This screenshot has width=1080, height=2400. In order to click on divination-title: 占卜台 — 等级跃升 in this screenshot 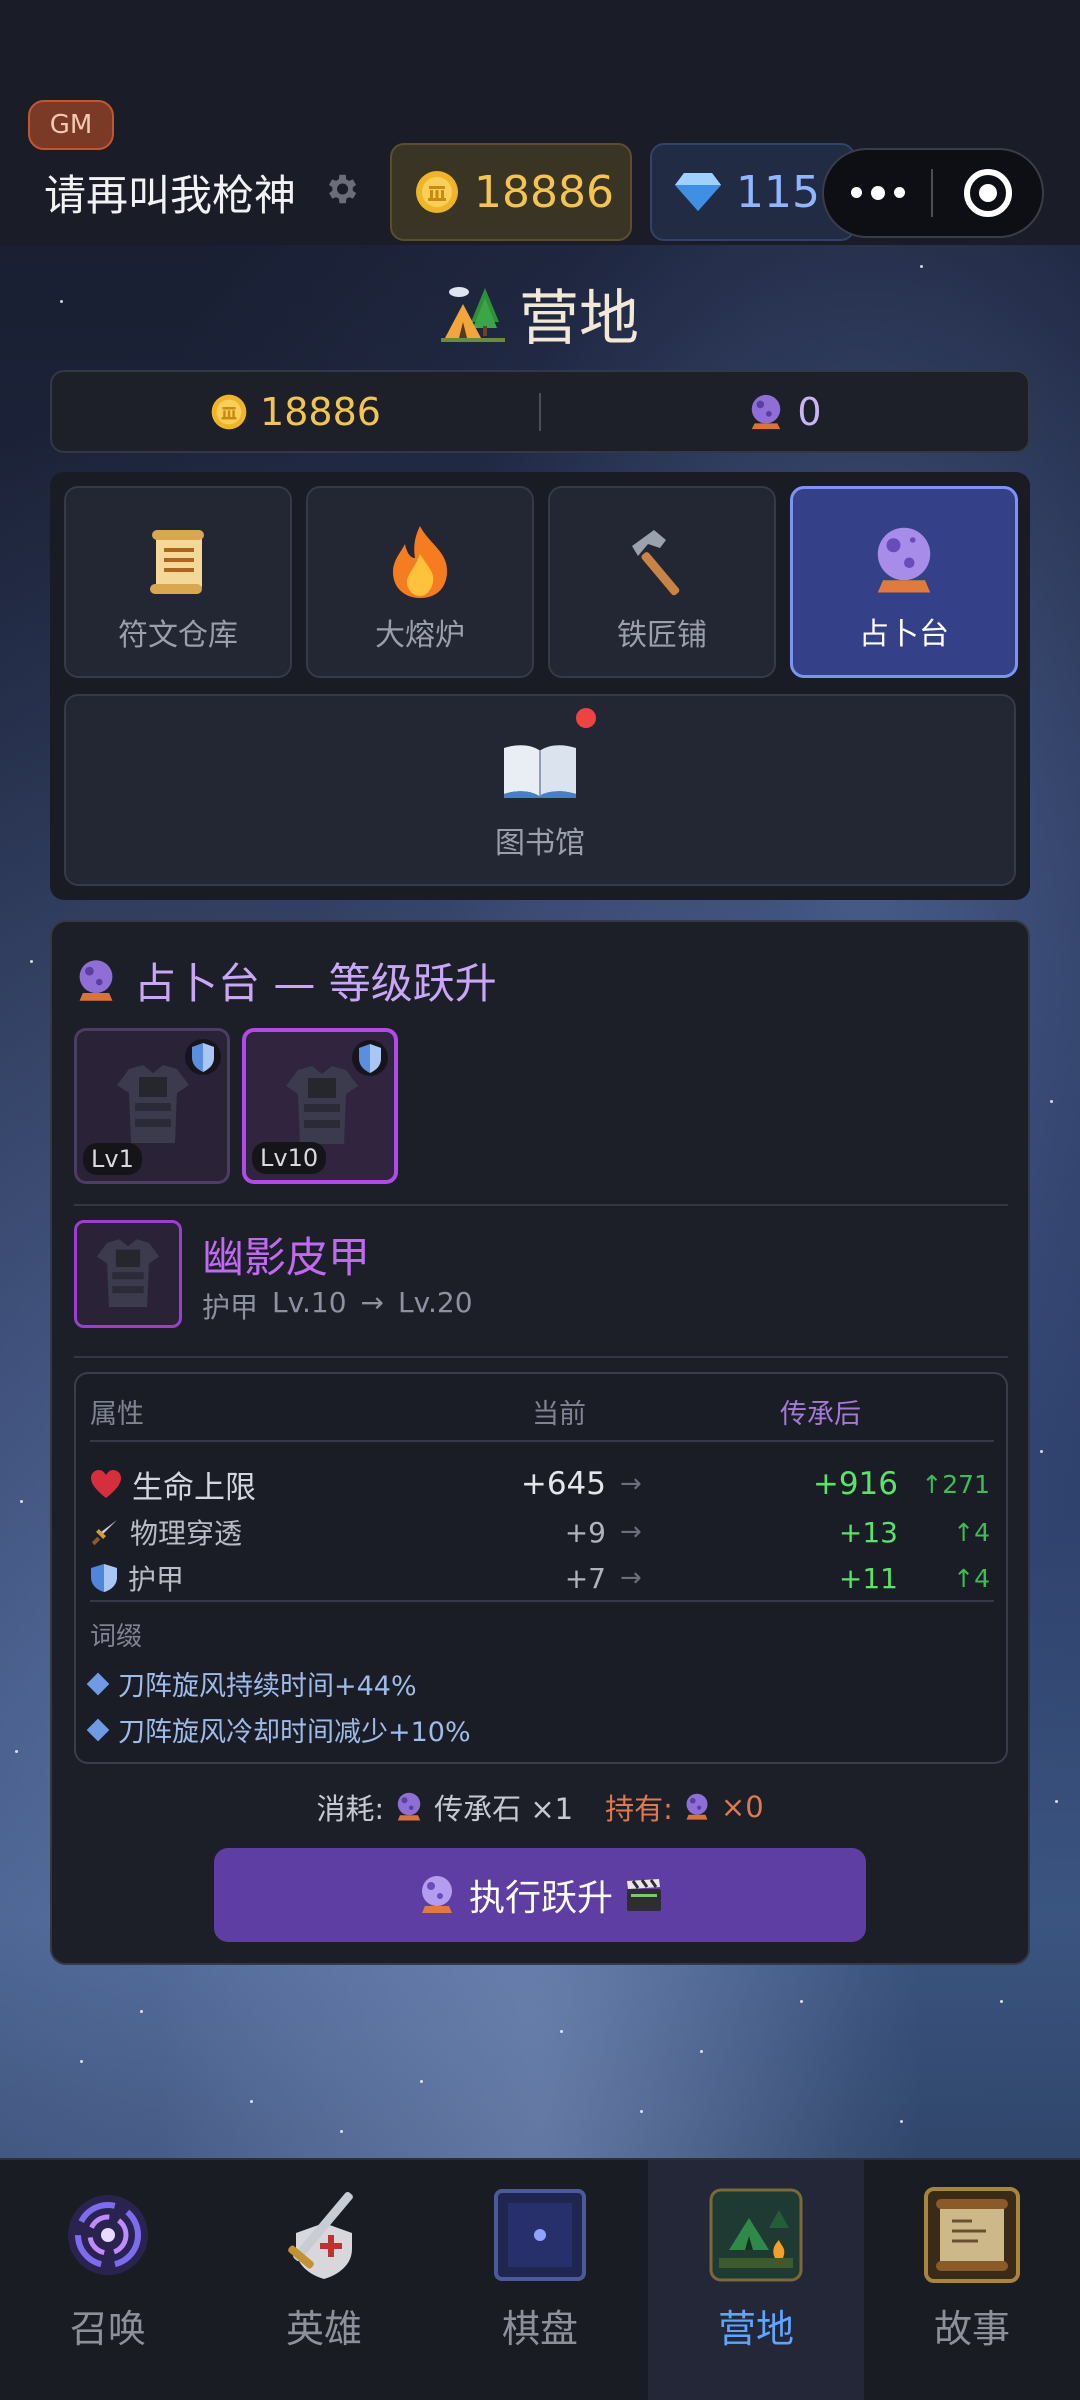, I will do `click(285, 980)`.